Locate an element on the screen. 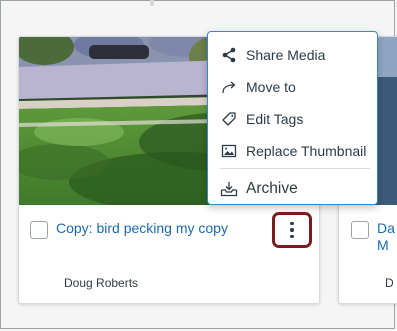 The image size is (397, 331). media-owner-partial: D is located at coordinates (389, 283).